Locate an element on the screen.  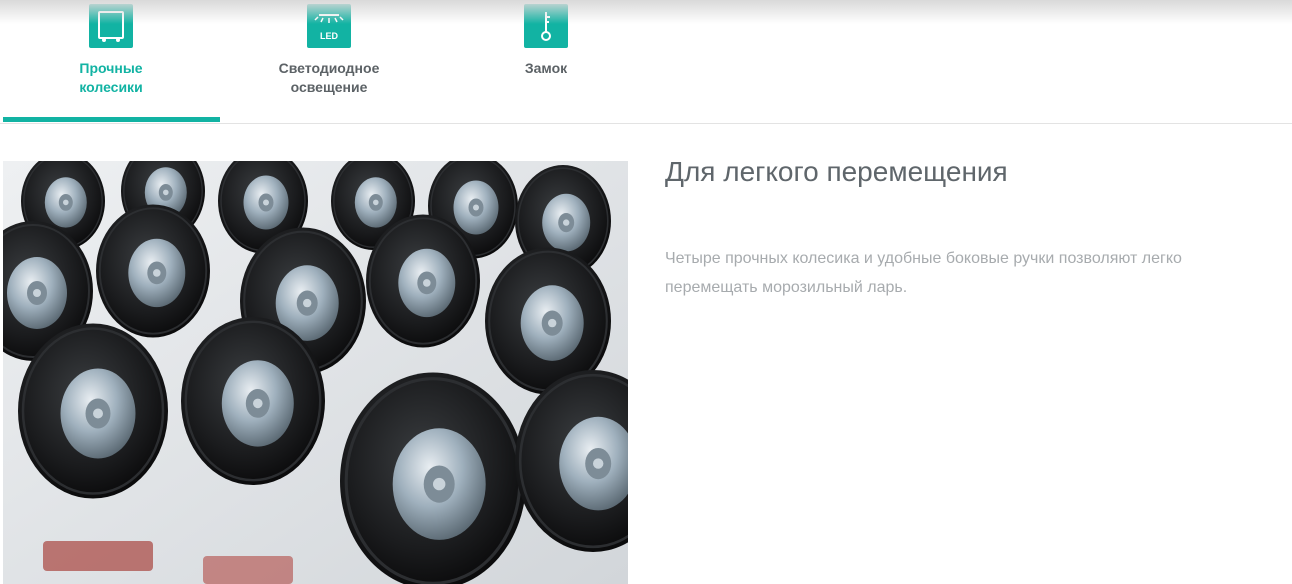
tab-lock: Замок is located at coordinates (546, 61).